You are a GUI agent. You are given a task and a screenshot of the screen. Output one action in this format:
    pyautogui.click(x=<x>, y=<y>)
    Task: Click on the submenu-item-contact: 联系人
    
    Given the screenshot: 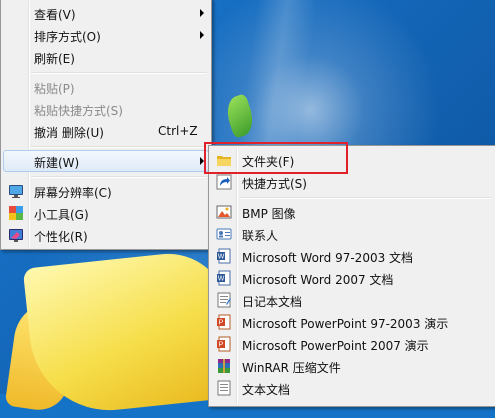 What is the action you would take?
    pyautogui.click(x=353, y=234)
    